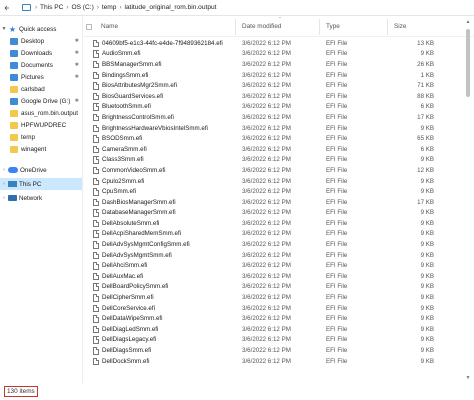  What do you see at coordinates (261, 26) in the screenshot?
I see `column-date-modified: Date modified` at bounding box center [261, 26].